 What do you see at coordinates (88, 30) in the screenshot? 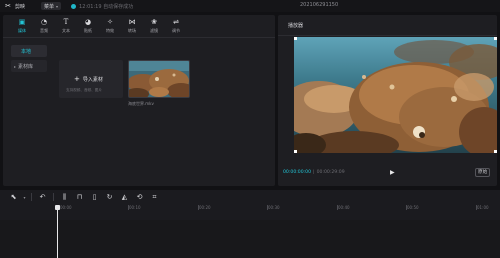
I see `tab-label: 贴纸` at bounding box center [88, 30].